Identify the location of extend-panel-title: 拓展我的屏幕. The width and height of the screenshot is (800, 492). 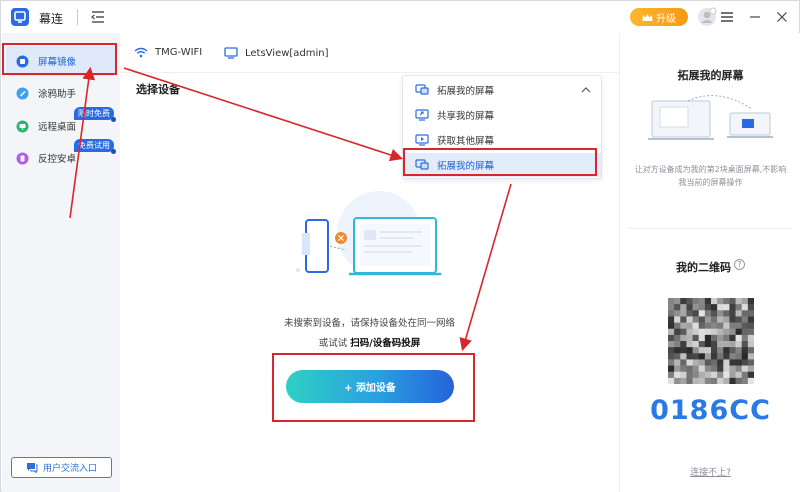
(710, 75).